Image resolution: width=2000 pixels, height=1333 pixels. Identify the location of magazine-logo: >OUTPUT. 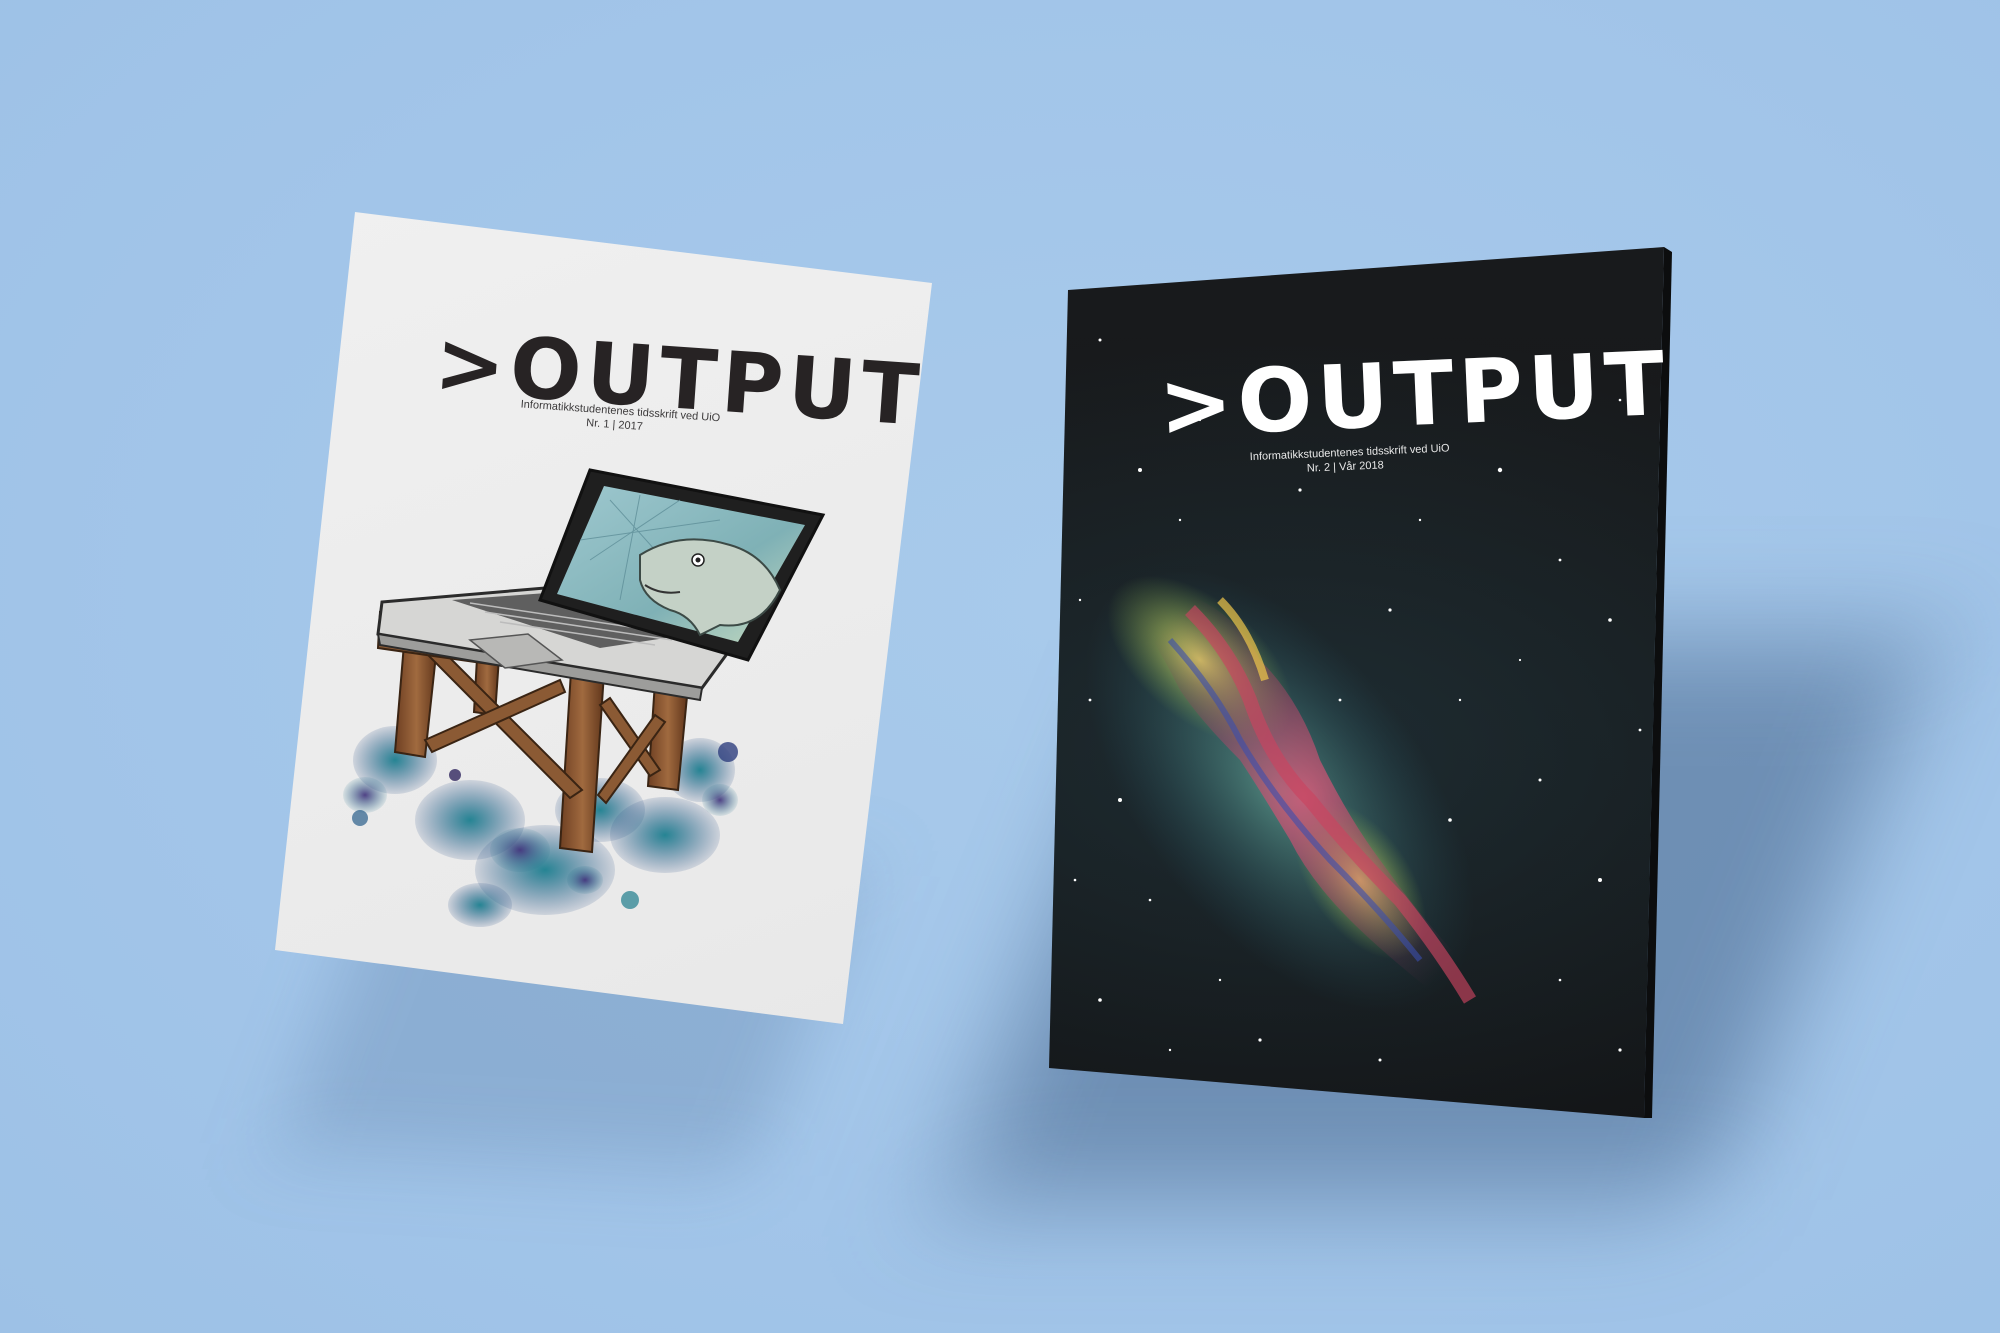
(1414, 394).